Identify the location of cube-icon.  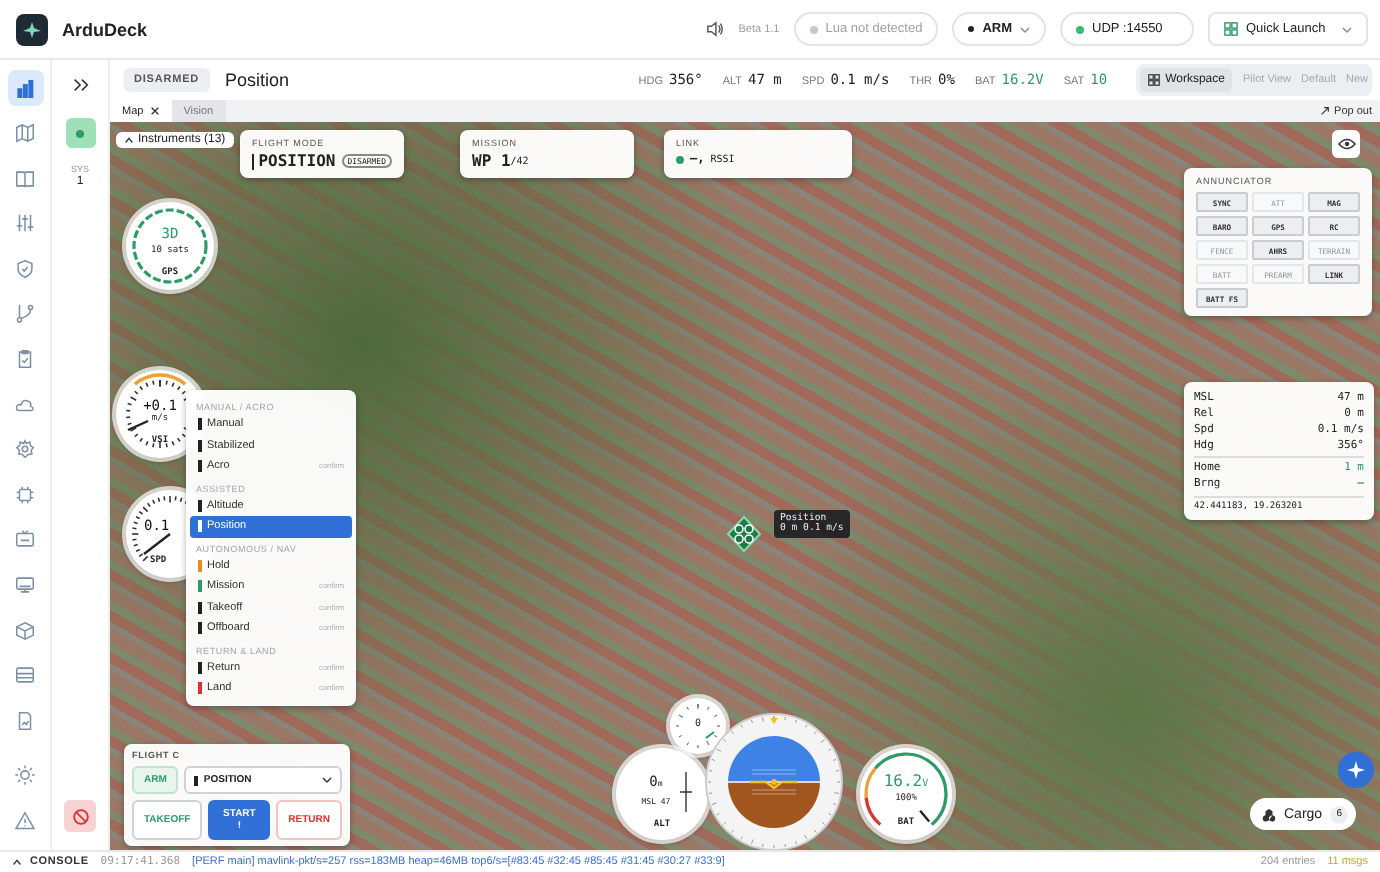
(25, 630).